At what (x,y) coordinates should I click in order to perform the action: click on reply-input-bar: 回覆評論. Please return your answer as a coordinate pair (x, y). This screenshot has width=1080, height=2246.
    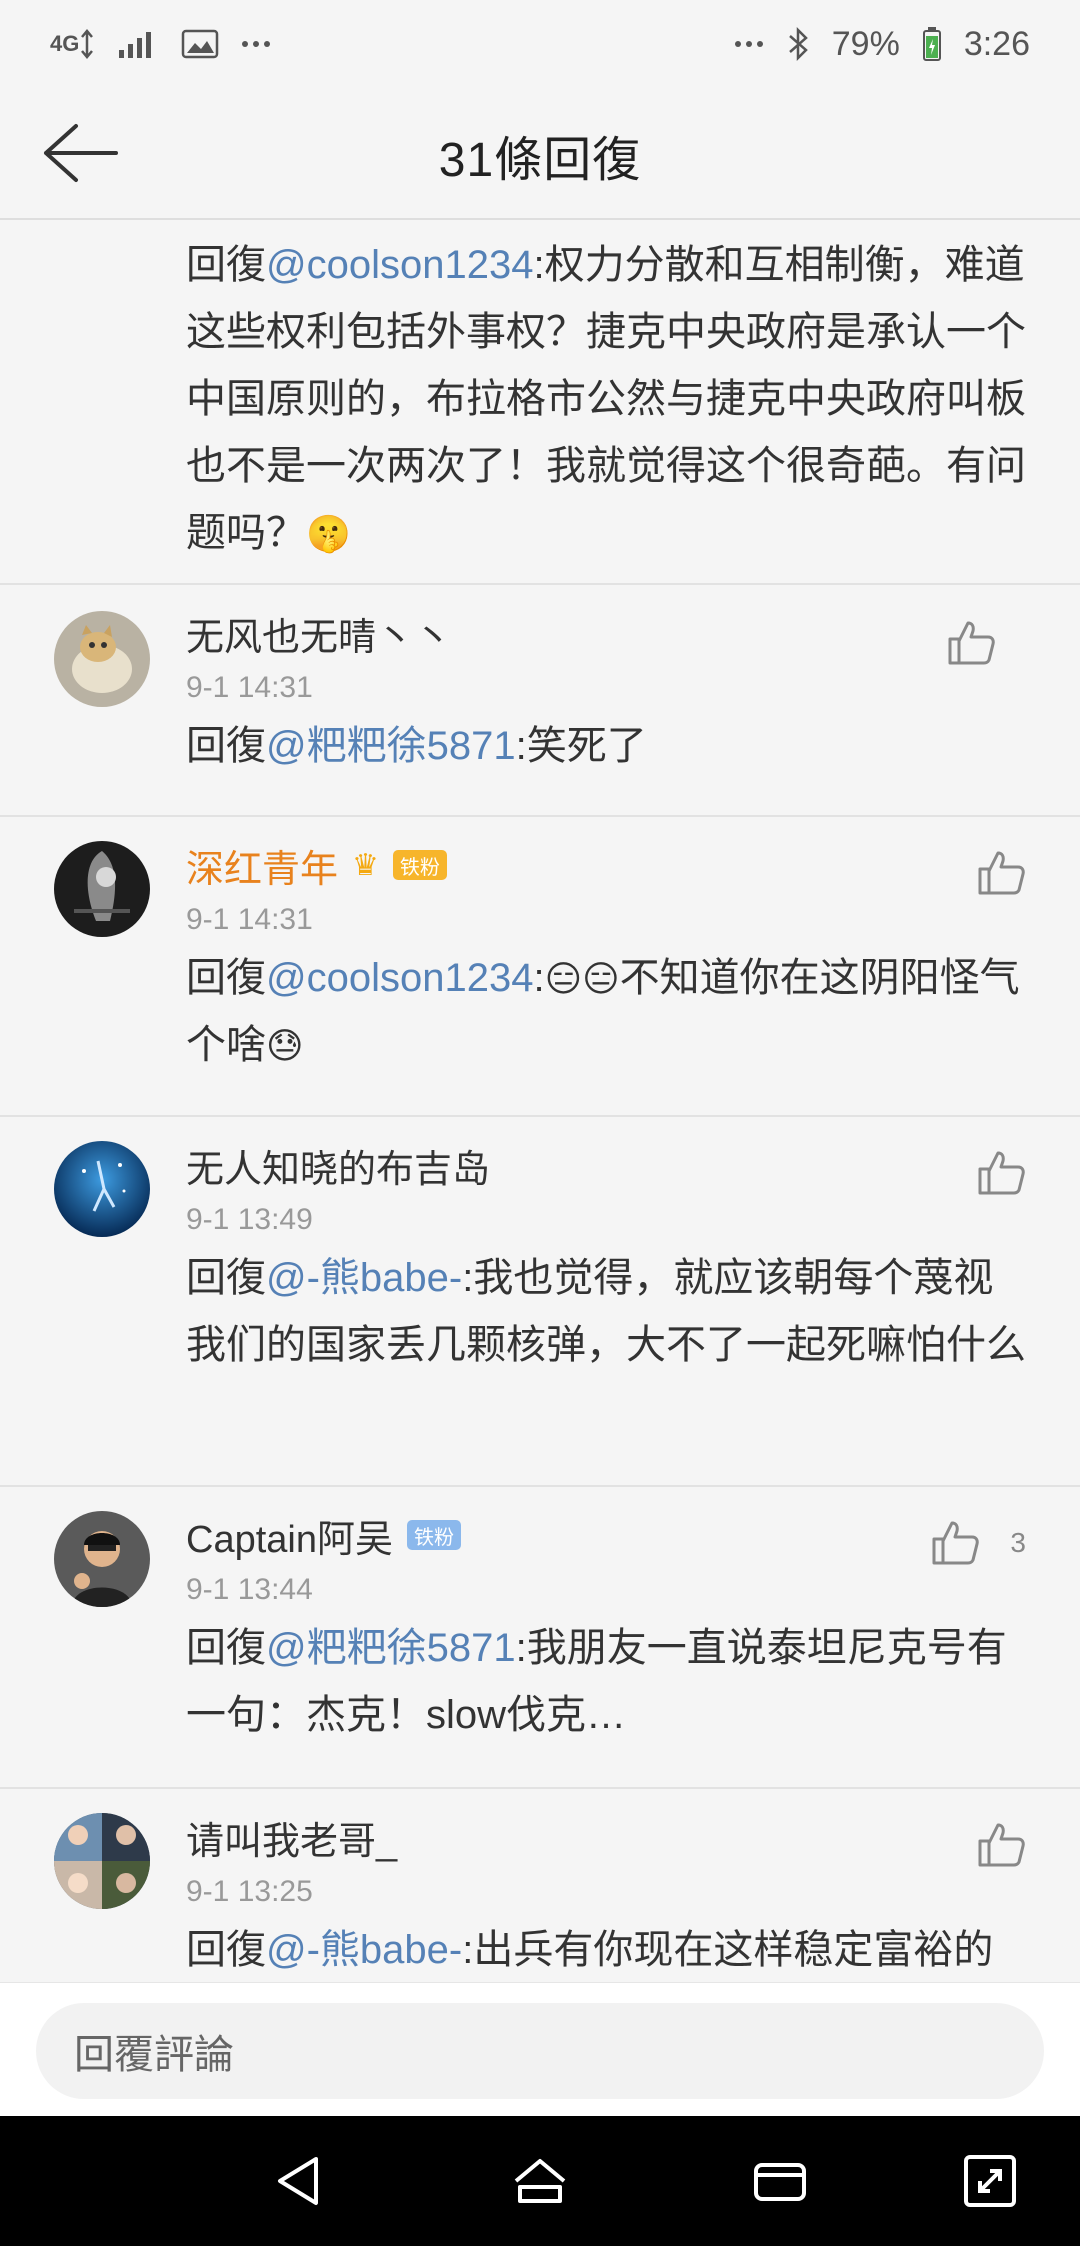
    Looking at the image, I should click on (540, 2049).